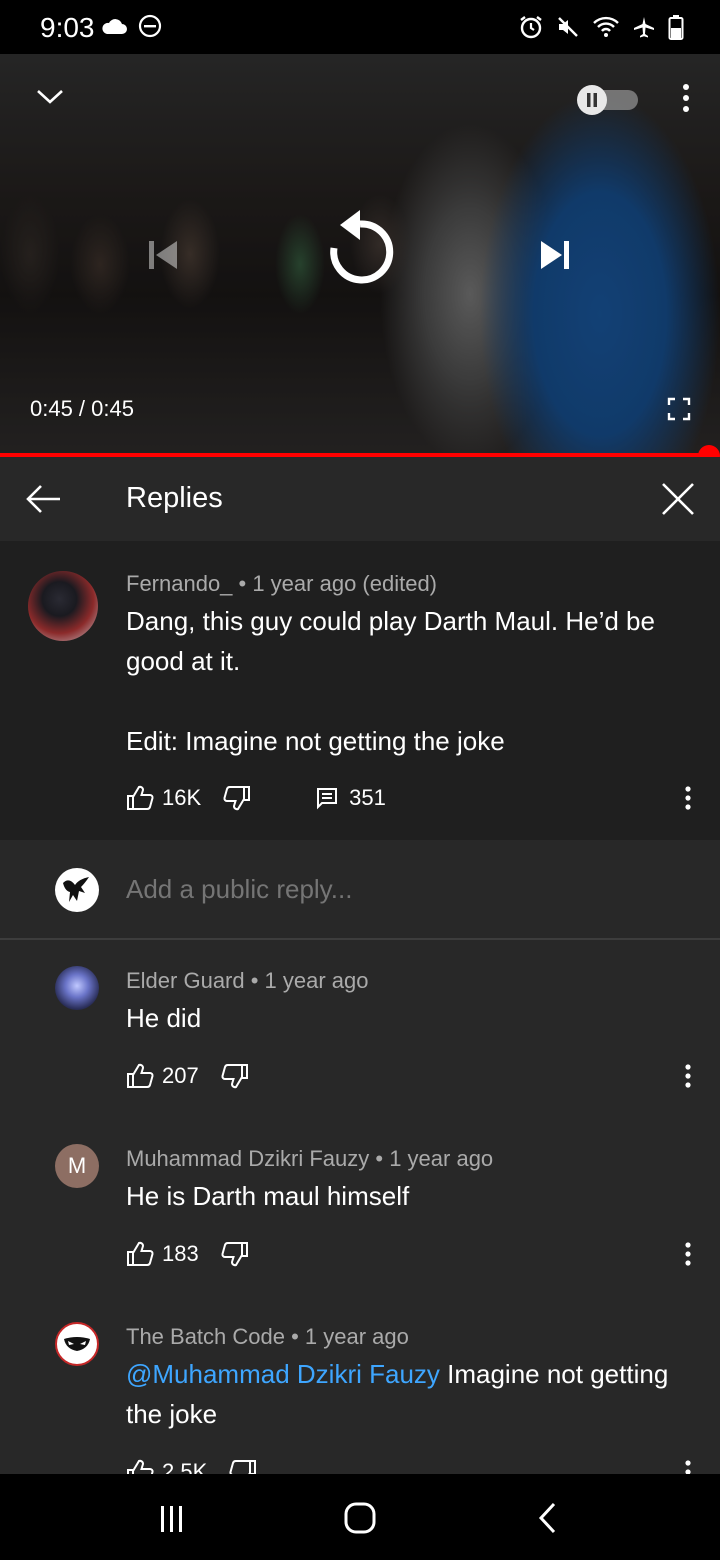 Image resolution: width=720 pixels, height=1560 pixels. I want to click on replay-button, so click(360, 254).